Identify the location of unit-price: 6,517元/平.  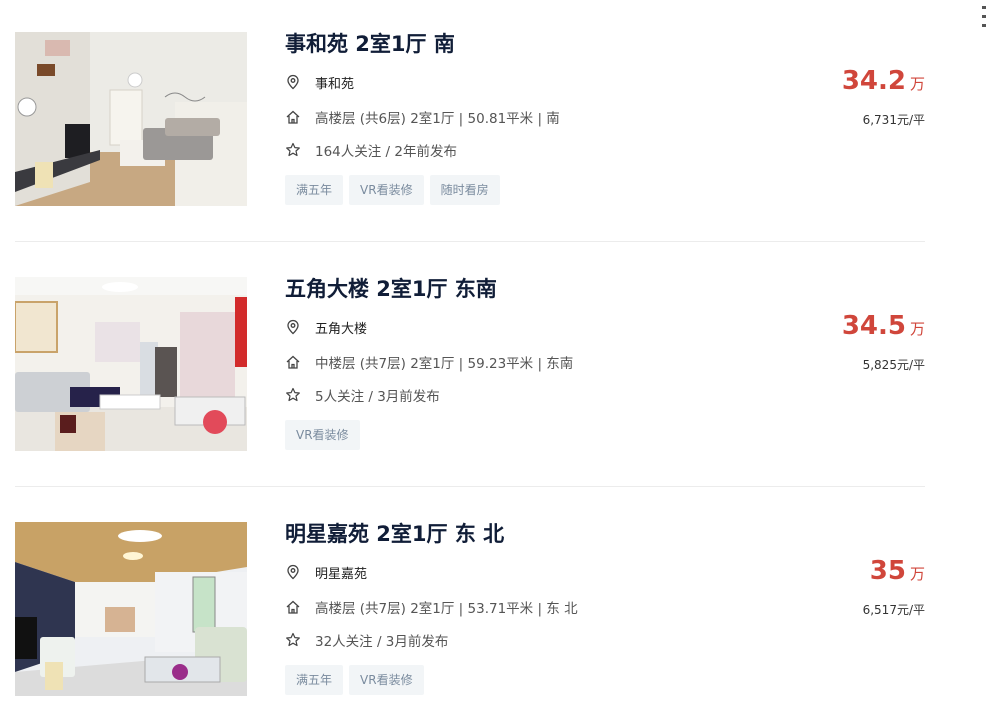
(893, 610).